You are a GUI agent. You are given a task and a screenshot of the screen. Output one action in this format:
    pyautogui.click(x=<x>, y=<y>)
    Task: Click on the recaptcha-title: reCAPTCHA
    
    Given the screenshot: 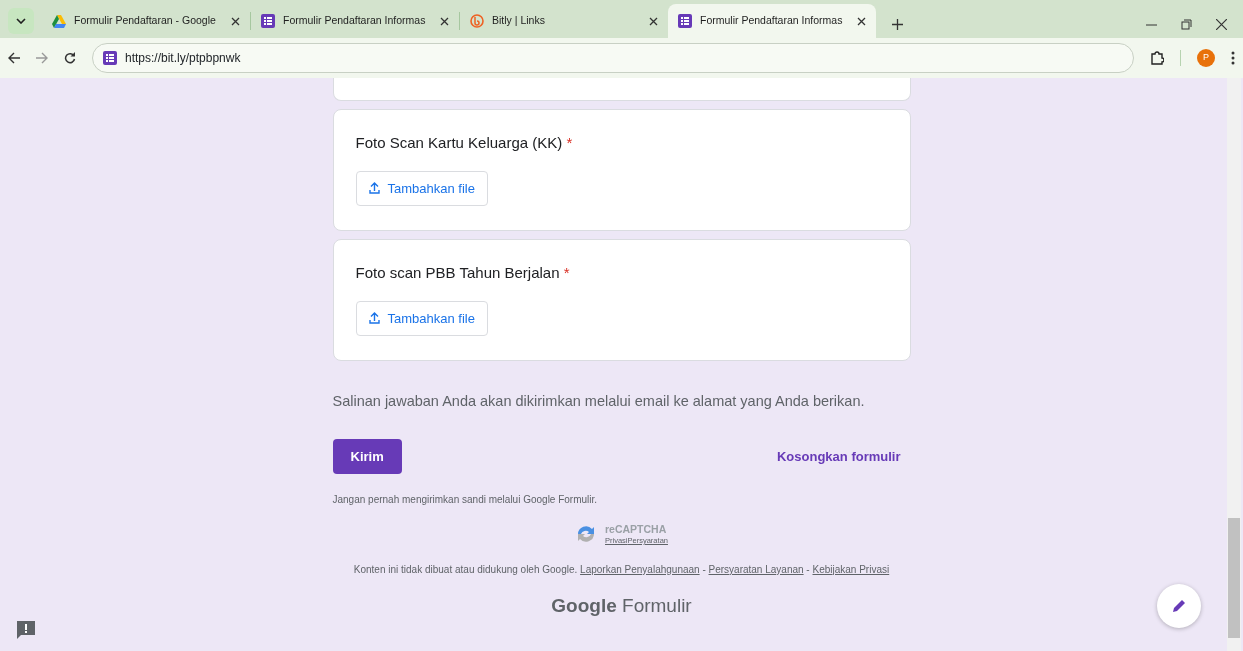 What is the action you would take?
    pyautogui.click(x=636, y=529)
    